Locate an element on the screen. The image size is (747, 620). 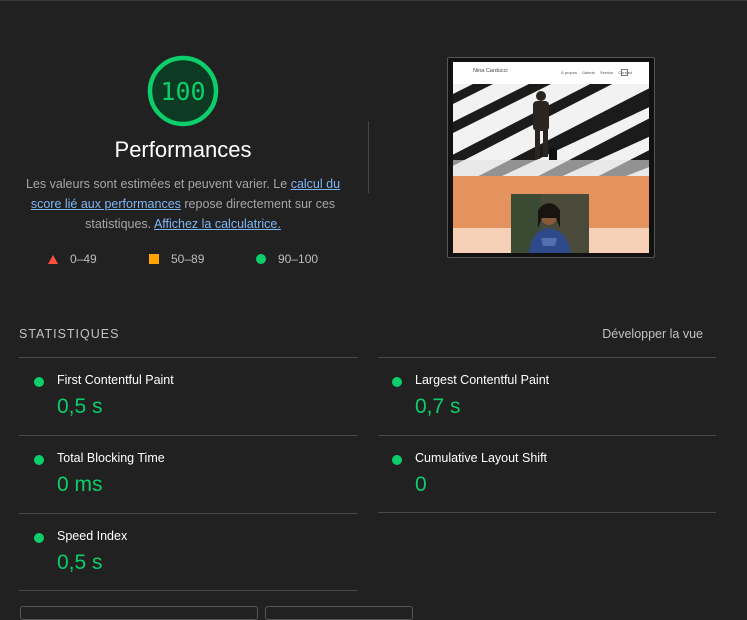
metric-label: First Contentful Paint is located at coordinates (115, 380).